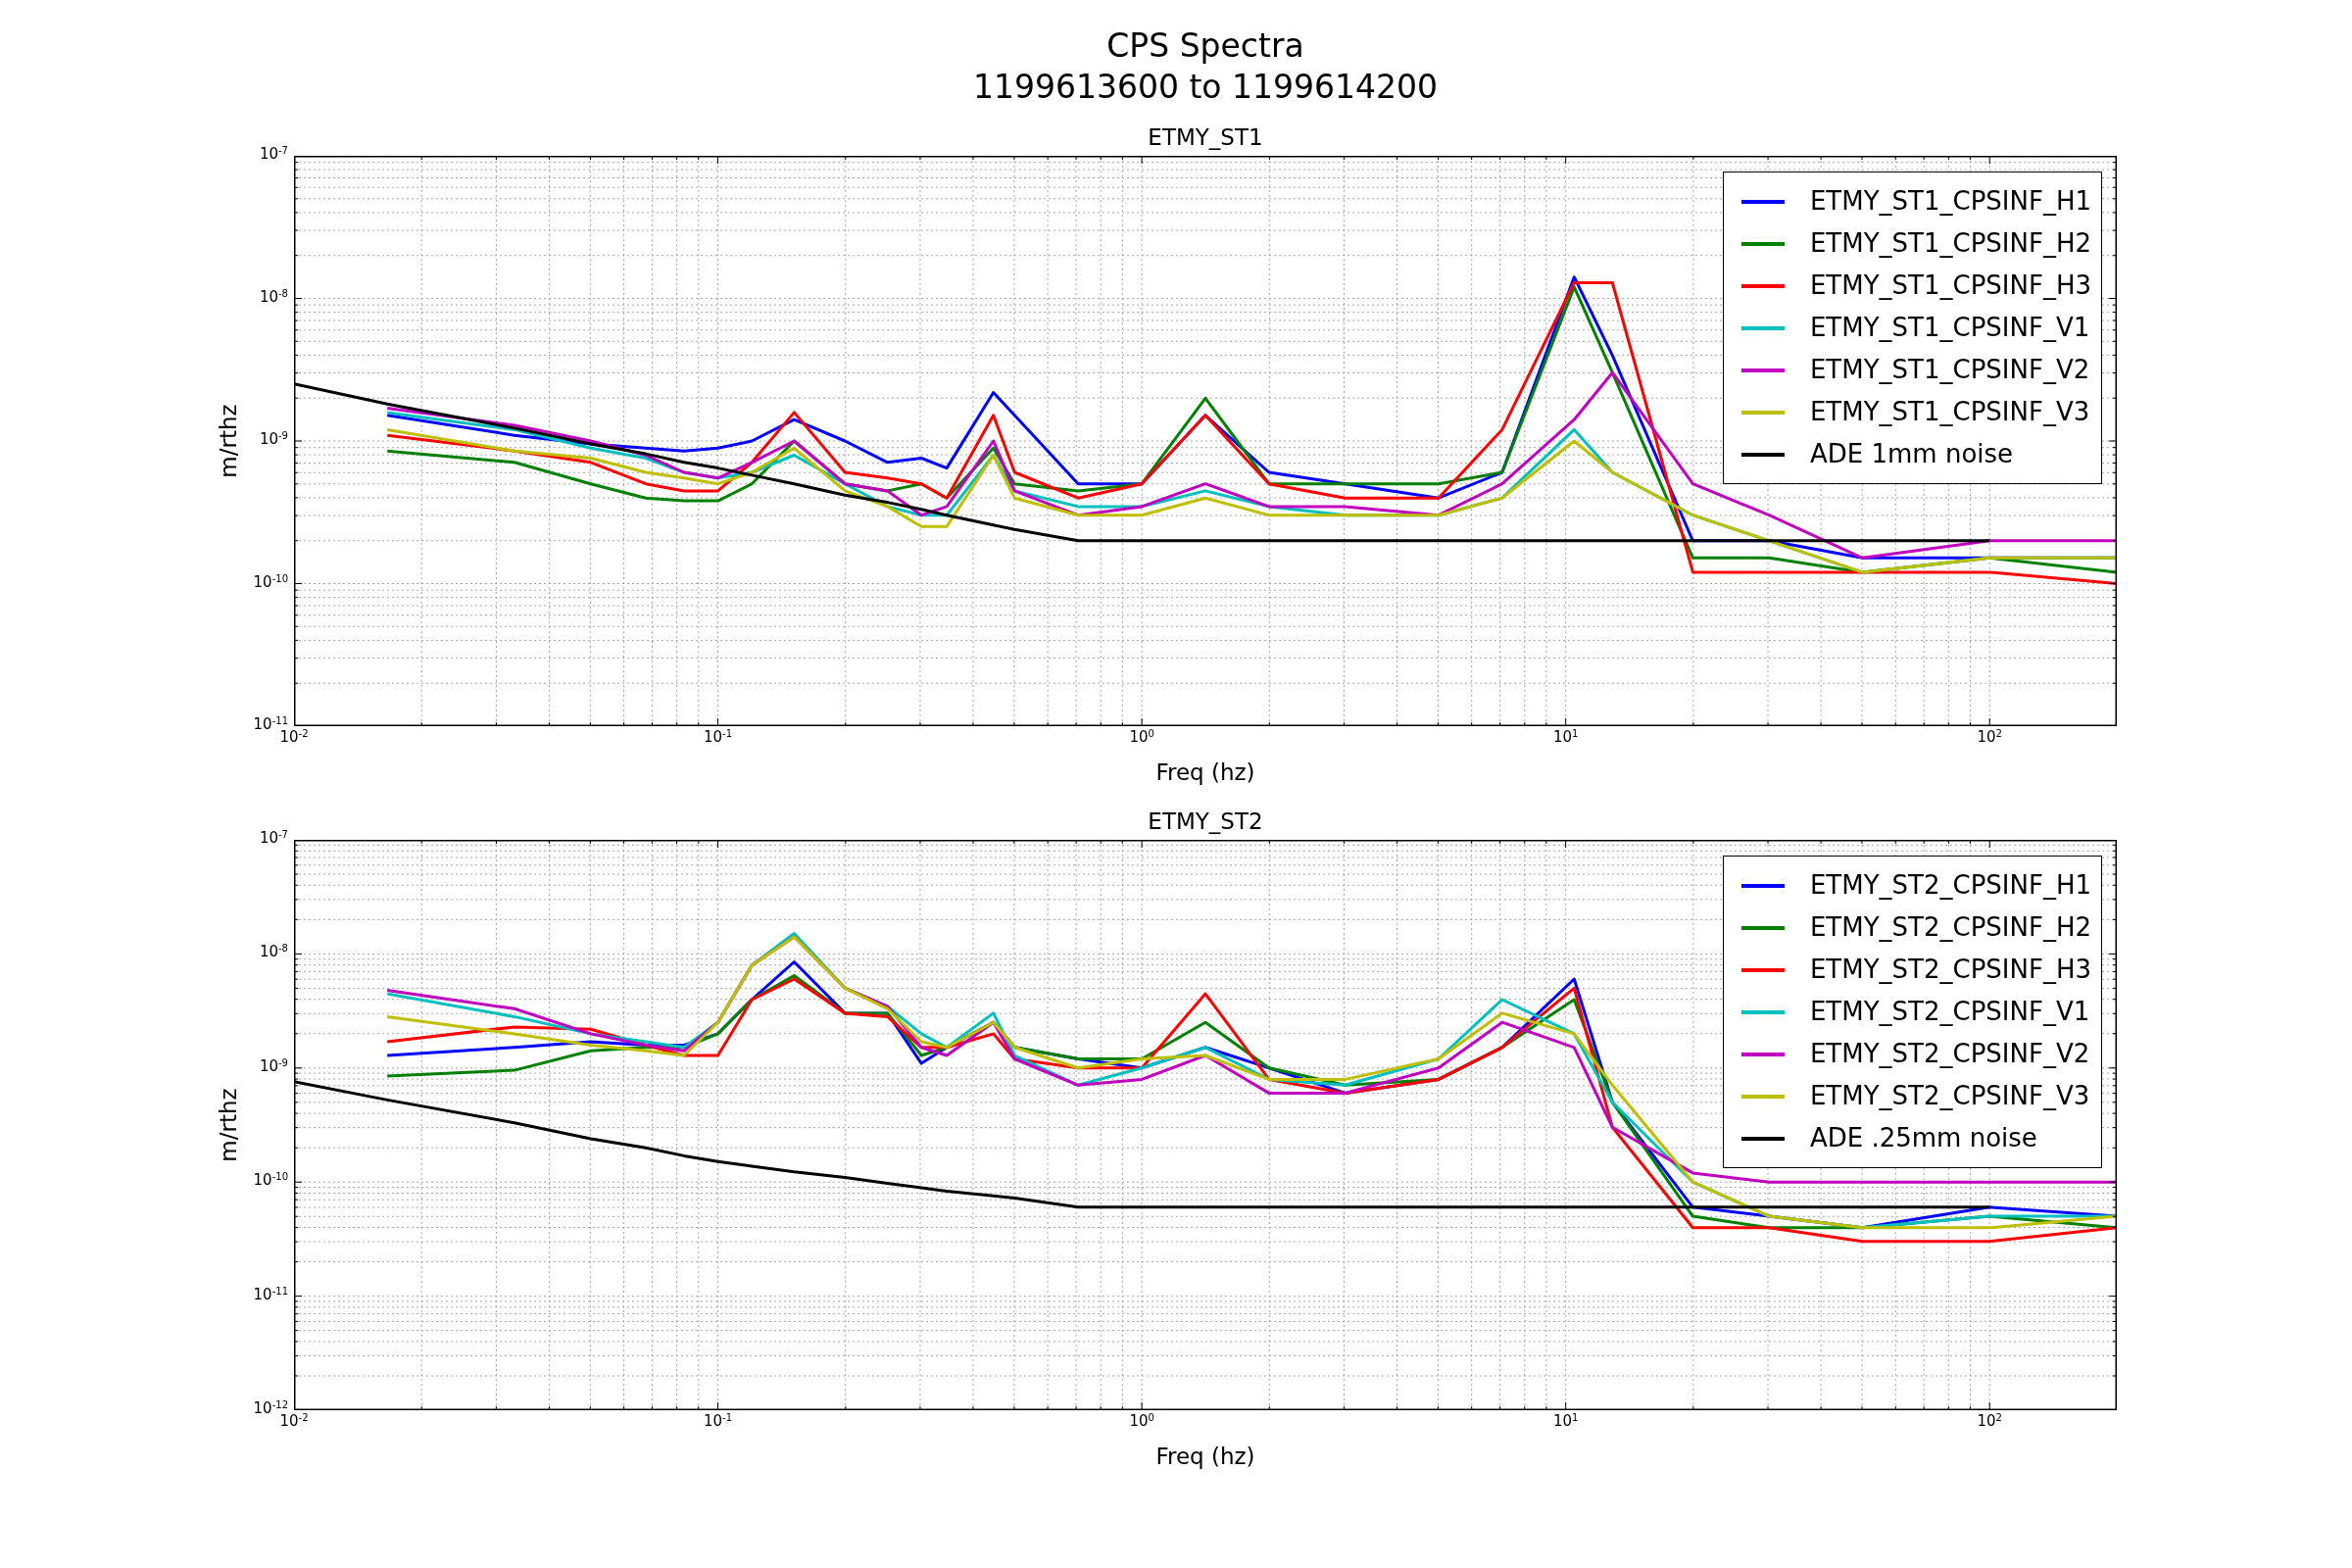 The image size is (2352, 1568). I want to click on figure-title: 1199613600 to 1199614200, so click(1205, 87).